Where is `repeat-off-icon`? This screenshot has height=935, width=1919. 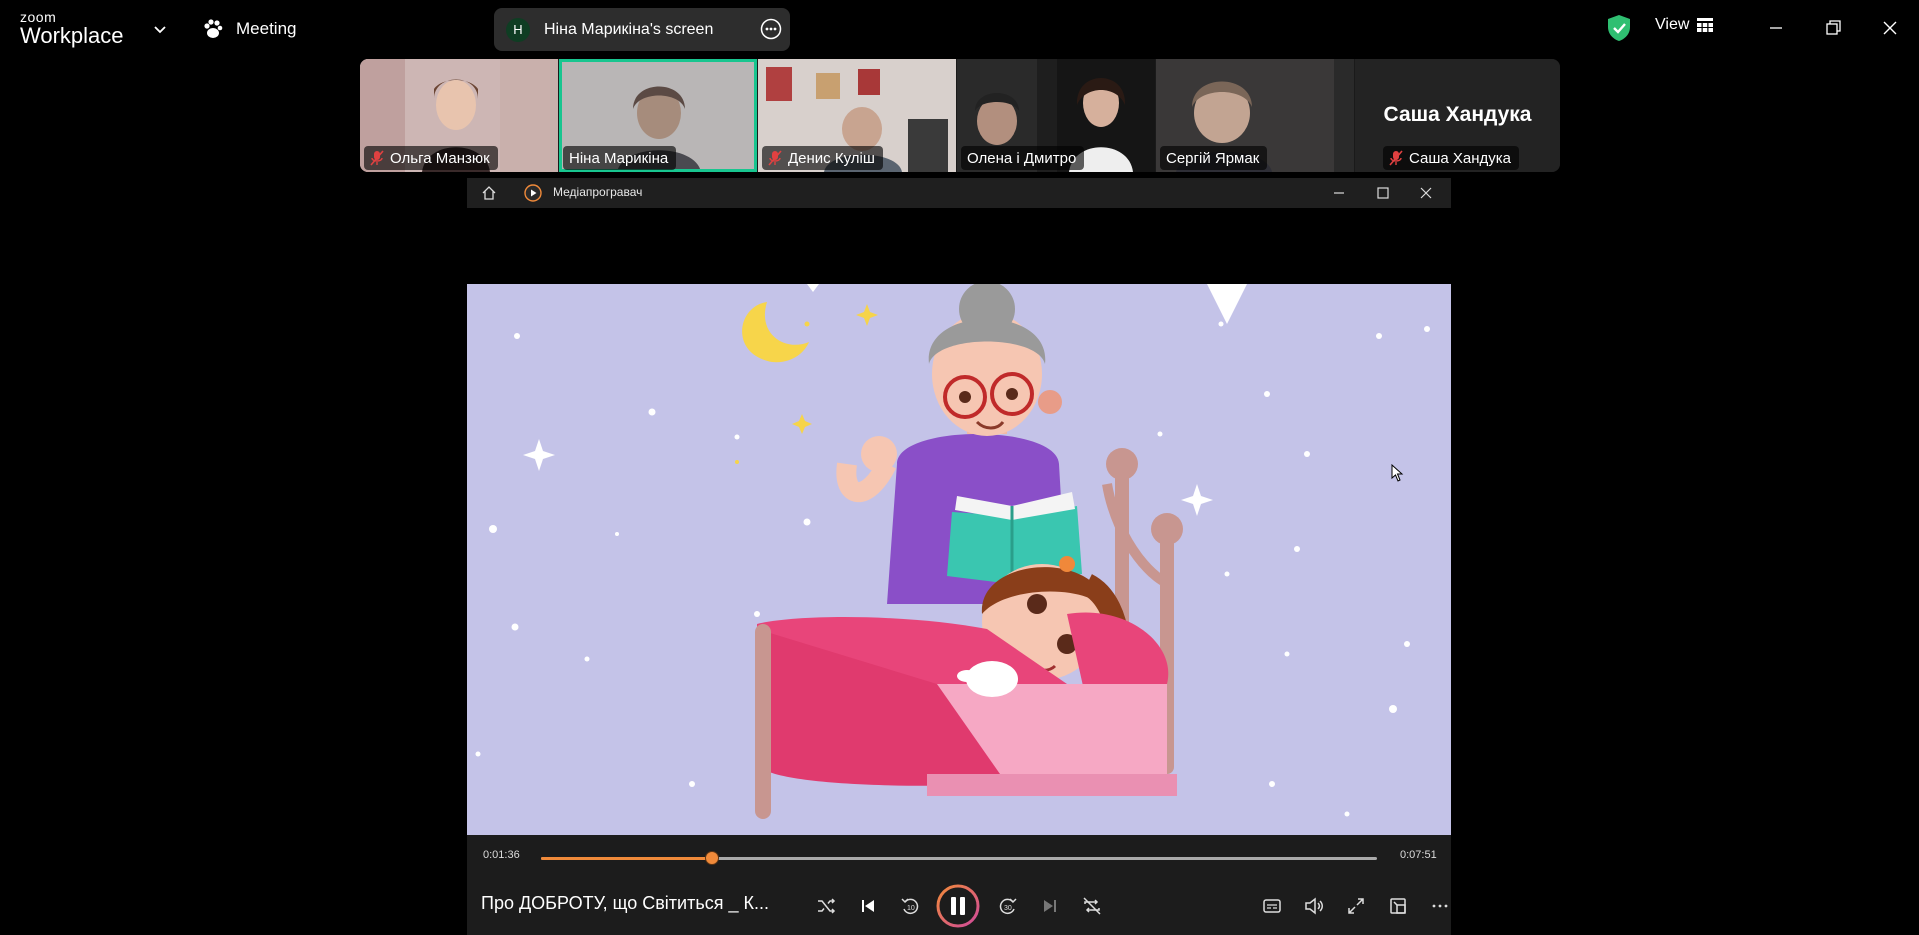
repeat-off-icon is located at coordinates (1092, 906).